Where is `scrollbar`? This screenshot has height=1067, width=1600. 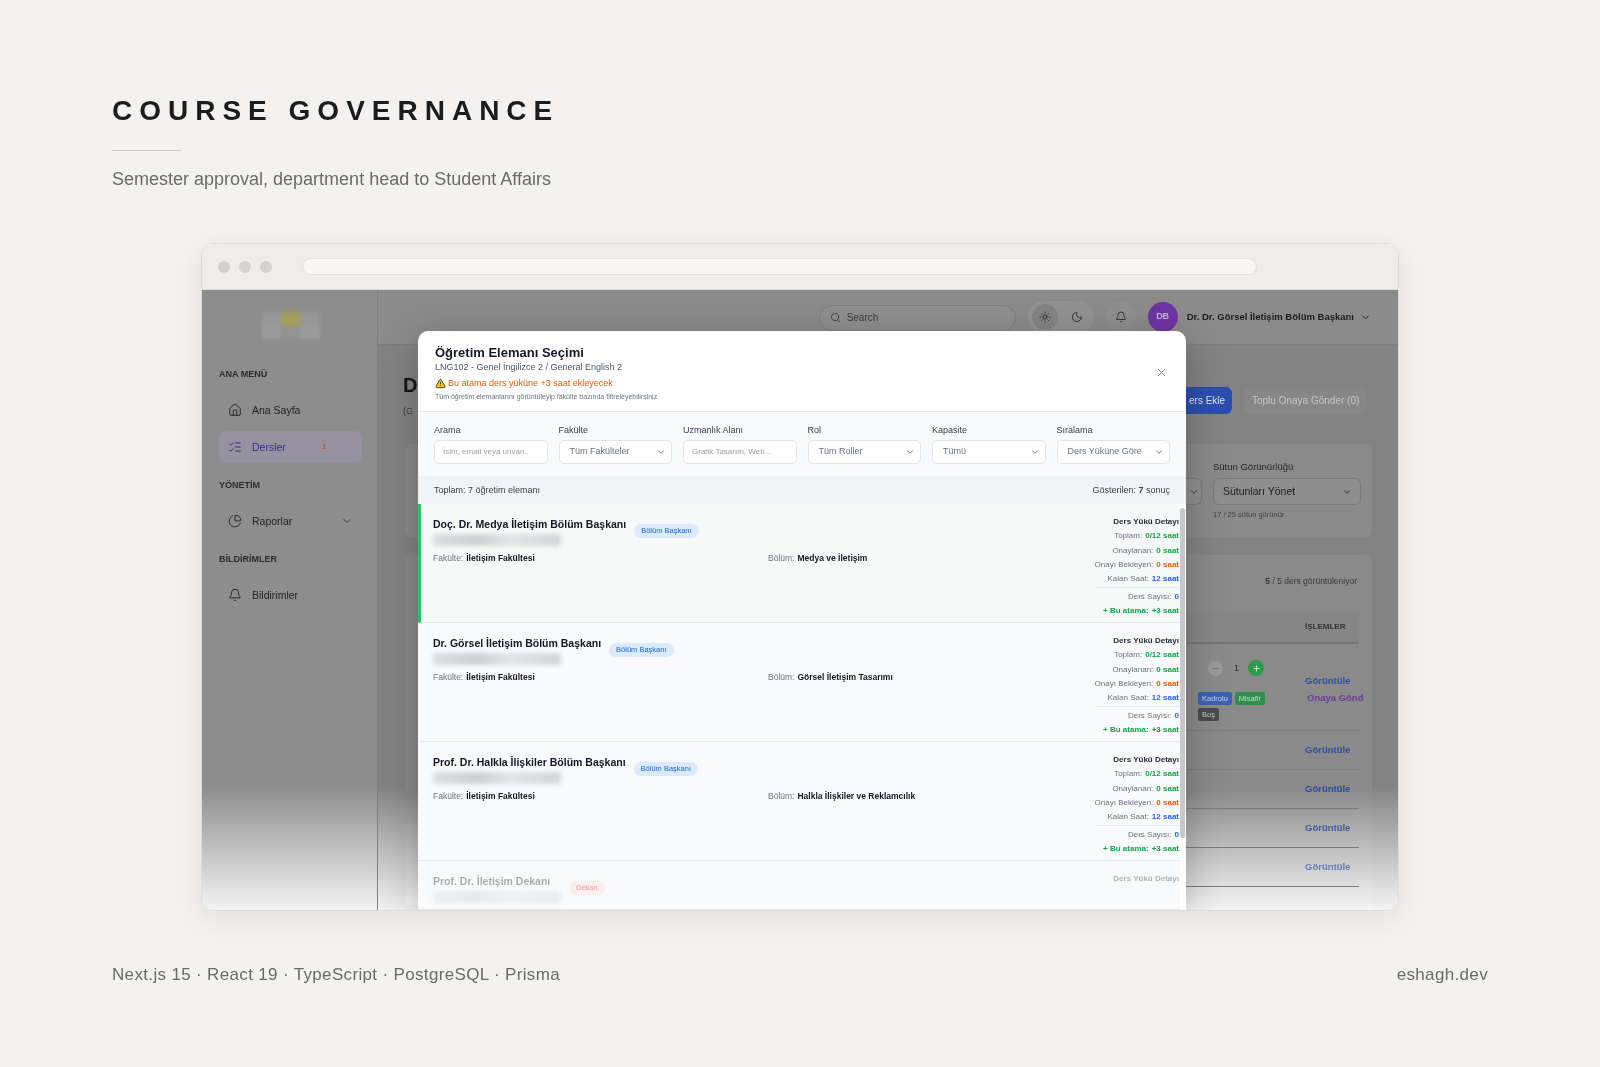 scrollbar is located at coordinates (1182, 672).